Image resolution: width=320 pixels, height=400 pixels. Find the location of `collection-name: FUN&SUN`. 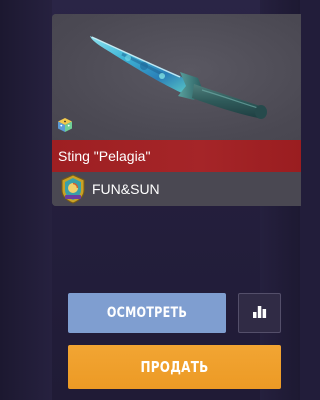

collection-name: FUN&SUN is located at coordinates (126, 189).